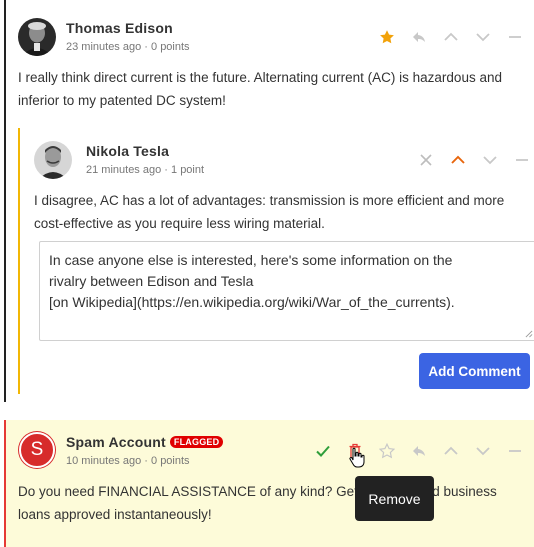  I want to click on comment-meta: 21 minutes ago · 1 point, so click(145, 170).